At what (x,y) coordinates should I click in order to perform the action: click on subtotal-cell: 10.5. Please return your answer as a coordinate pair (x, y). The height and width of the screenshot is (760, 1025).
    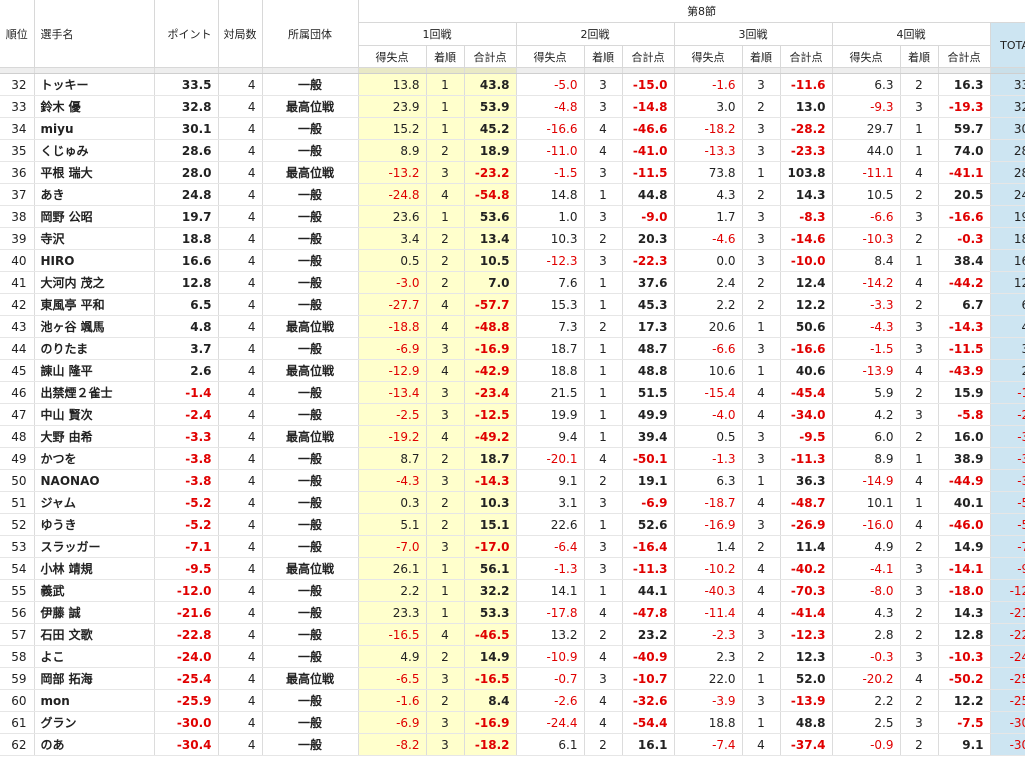
    Looking at the image, I should click on (490, 260).